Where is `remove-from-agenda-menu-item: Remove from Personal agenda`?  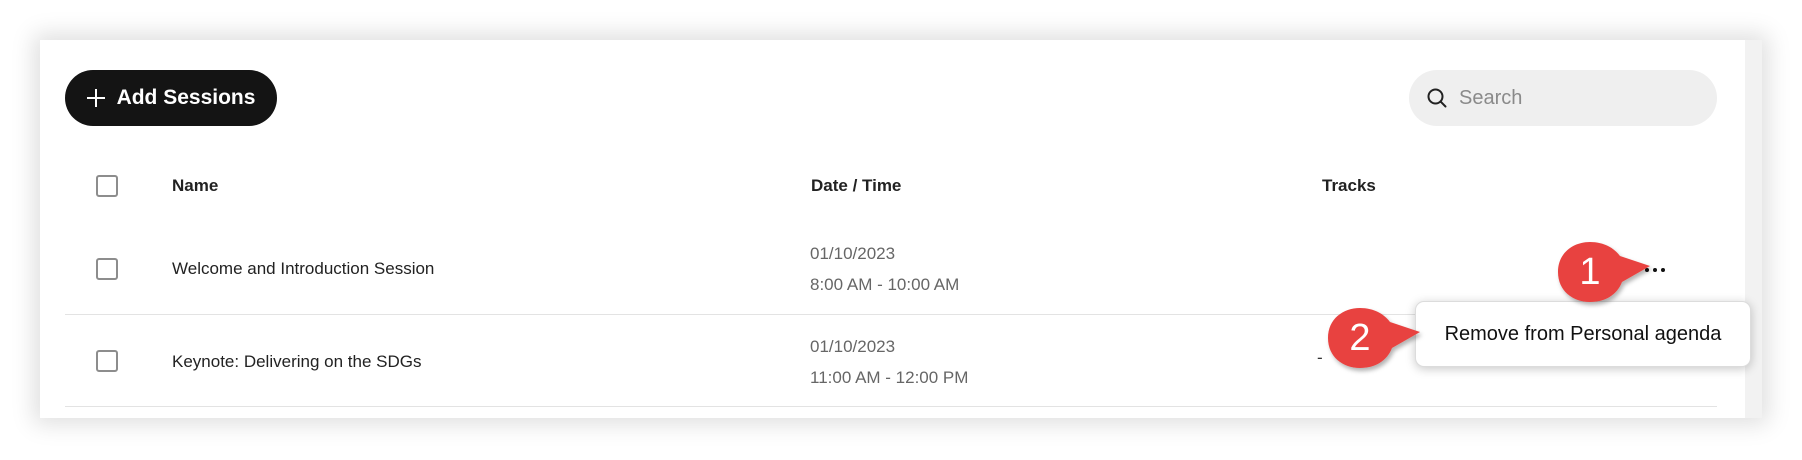
remove-from-agenda-menu-item: Remove from Personal agenda is located at coordinates (1583, 334).